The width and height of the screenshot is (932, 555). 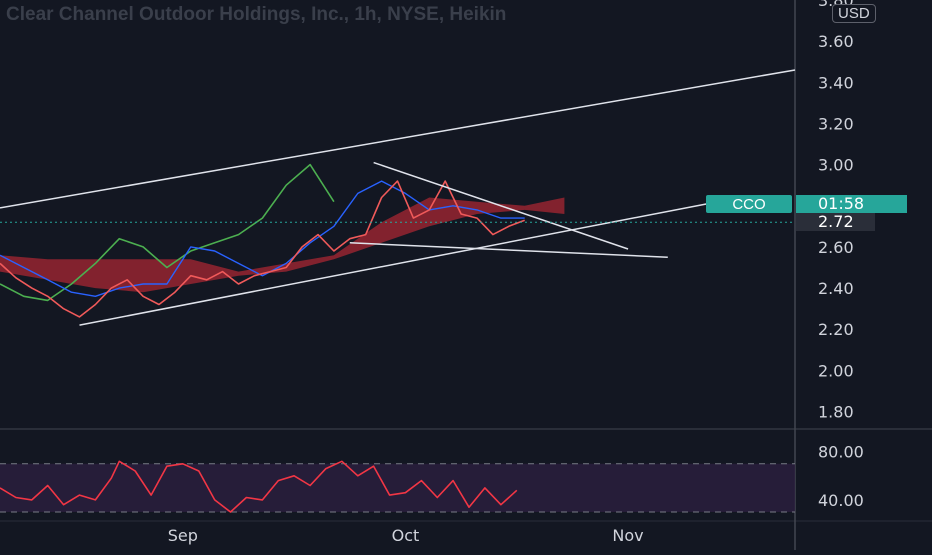 I want to click on price-tick-label: 2.40, so click(x=836, y=288).